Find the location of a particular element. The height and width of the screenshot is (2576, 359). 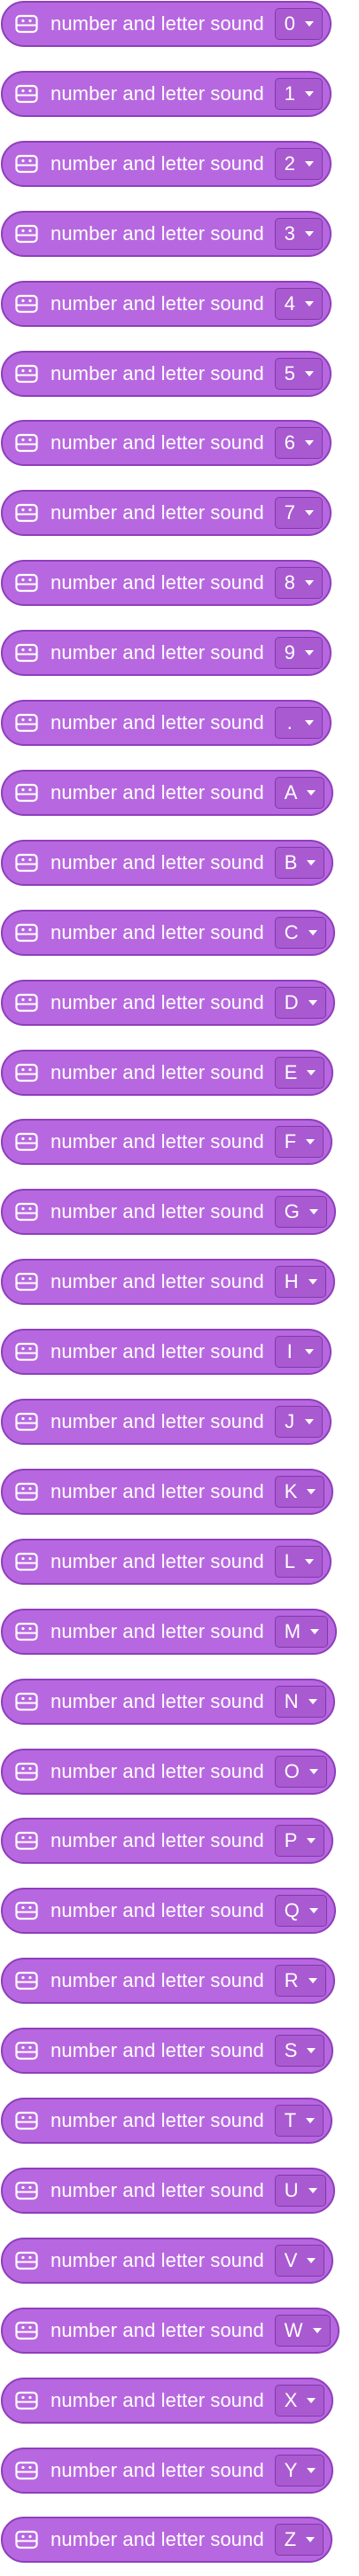

block-number-letter-sound: number and letter sound U is located at coordinates (168, 2190).